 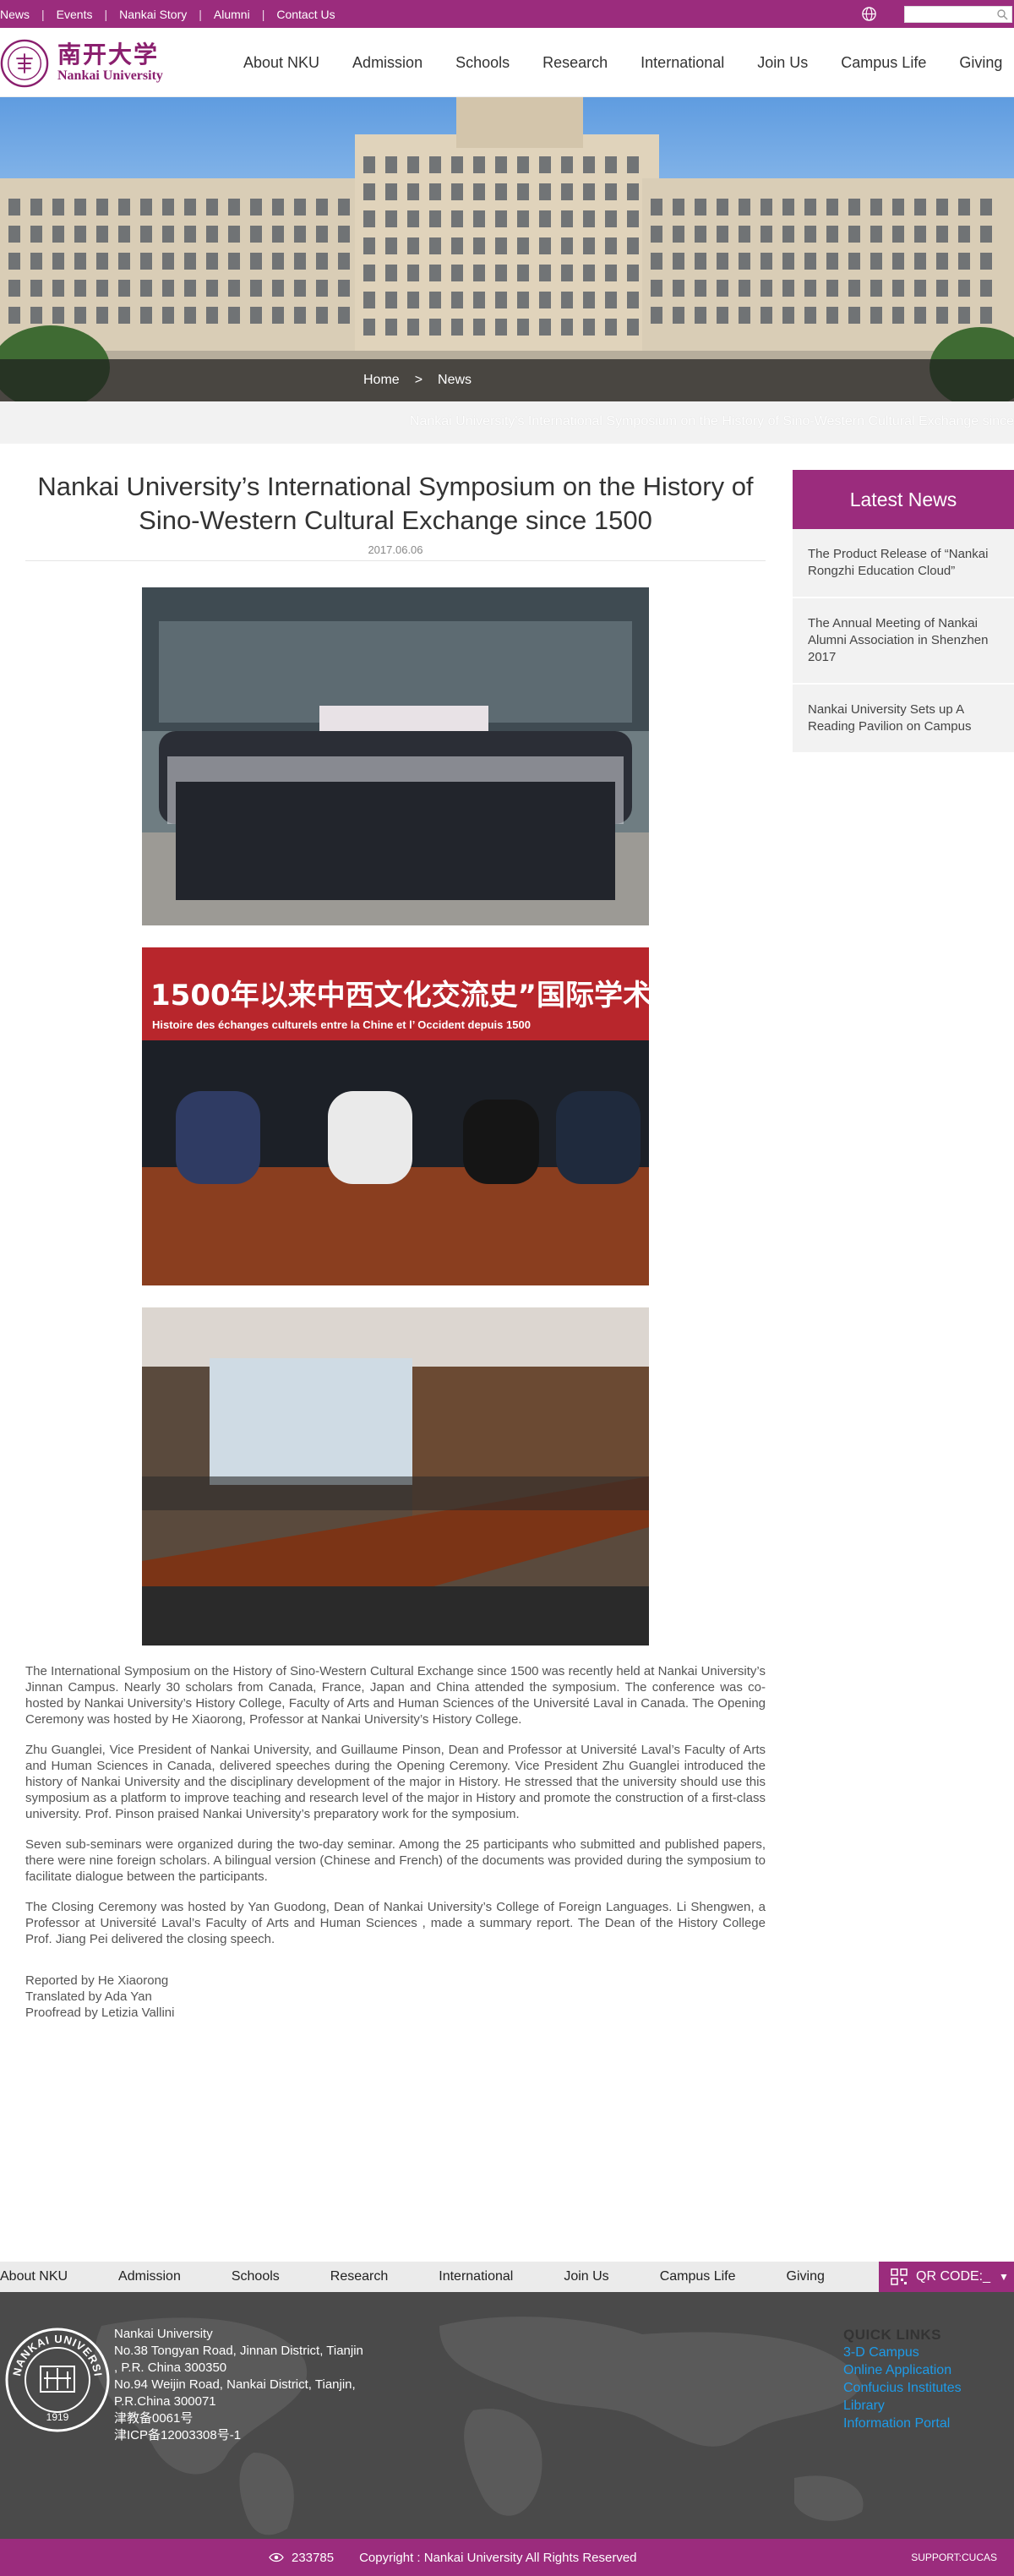 I want to click on quick-link-3d-campus: 3-D Campus, so click(x=903, y=2352).